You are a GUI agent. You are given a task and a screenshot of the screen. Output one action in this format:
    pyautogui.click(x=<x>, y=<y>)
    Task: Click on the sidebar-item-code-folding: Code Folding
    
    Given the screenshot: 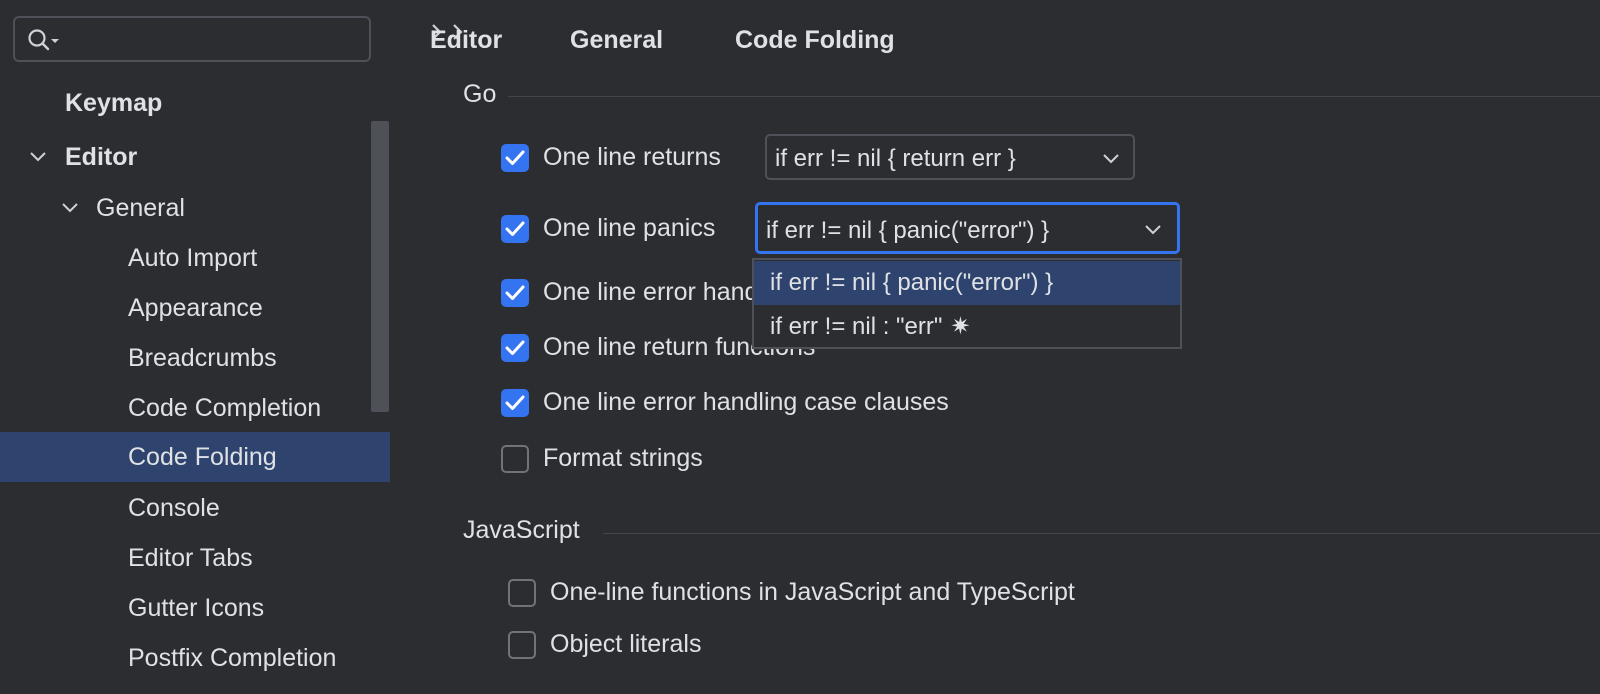 What is the action you would take?
    pyautogui.click(x=195, y=457)
    